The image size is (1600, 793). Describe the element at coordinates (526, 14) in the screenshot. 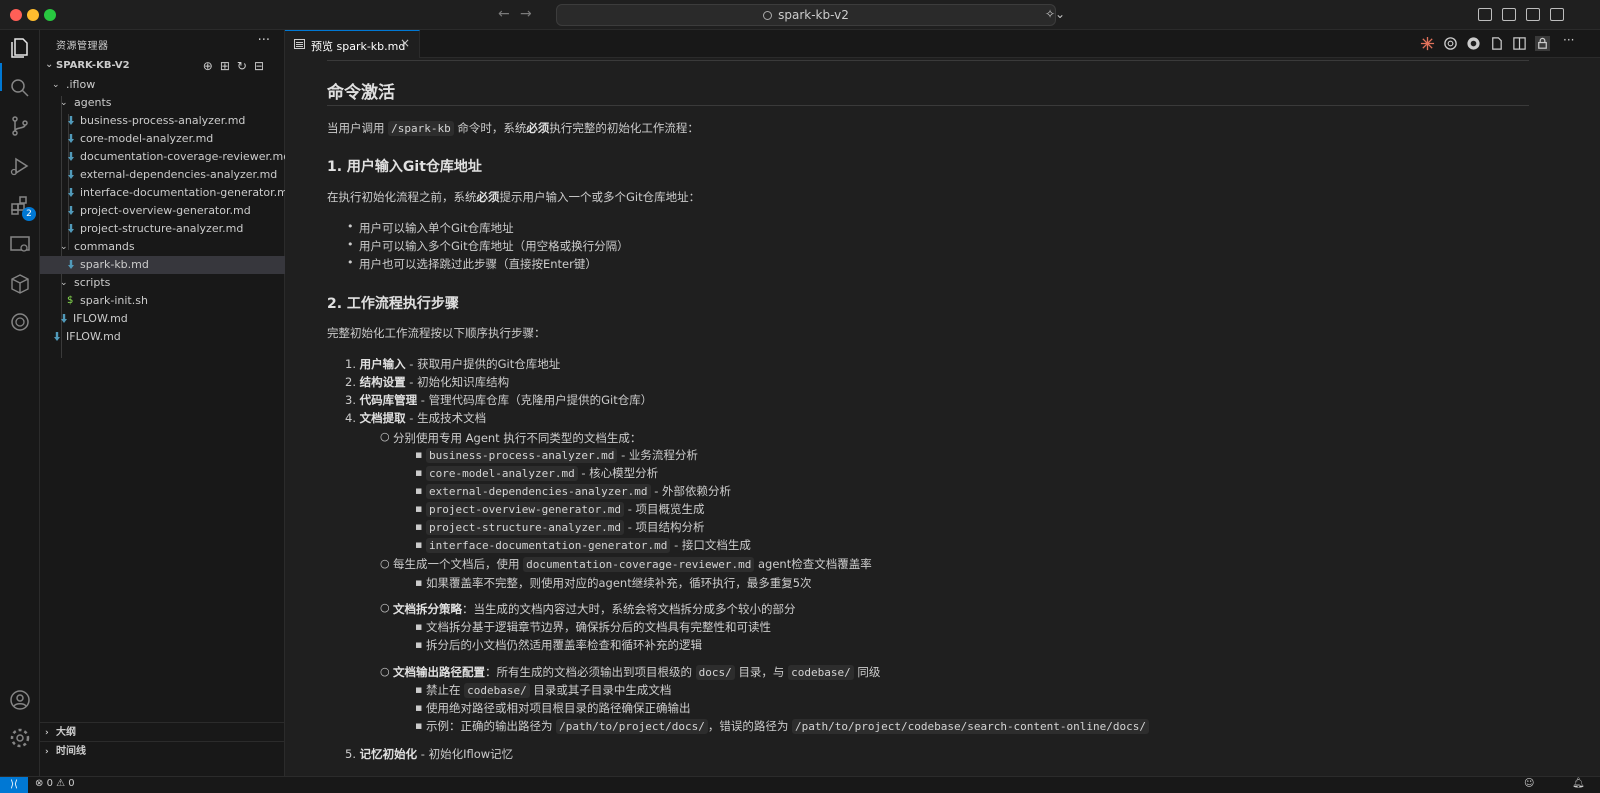

I see `forward-arrow-icon: →` at that location.